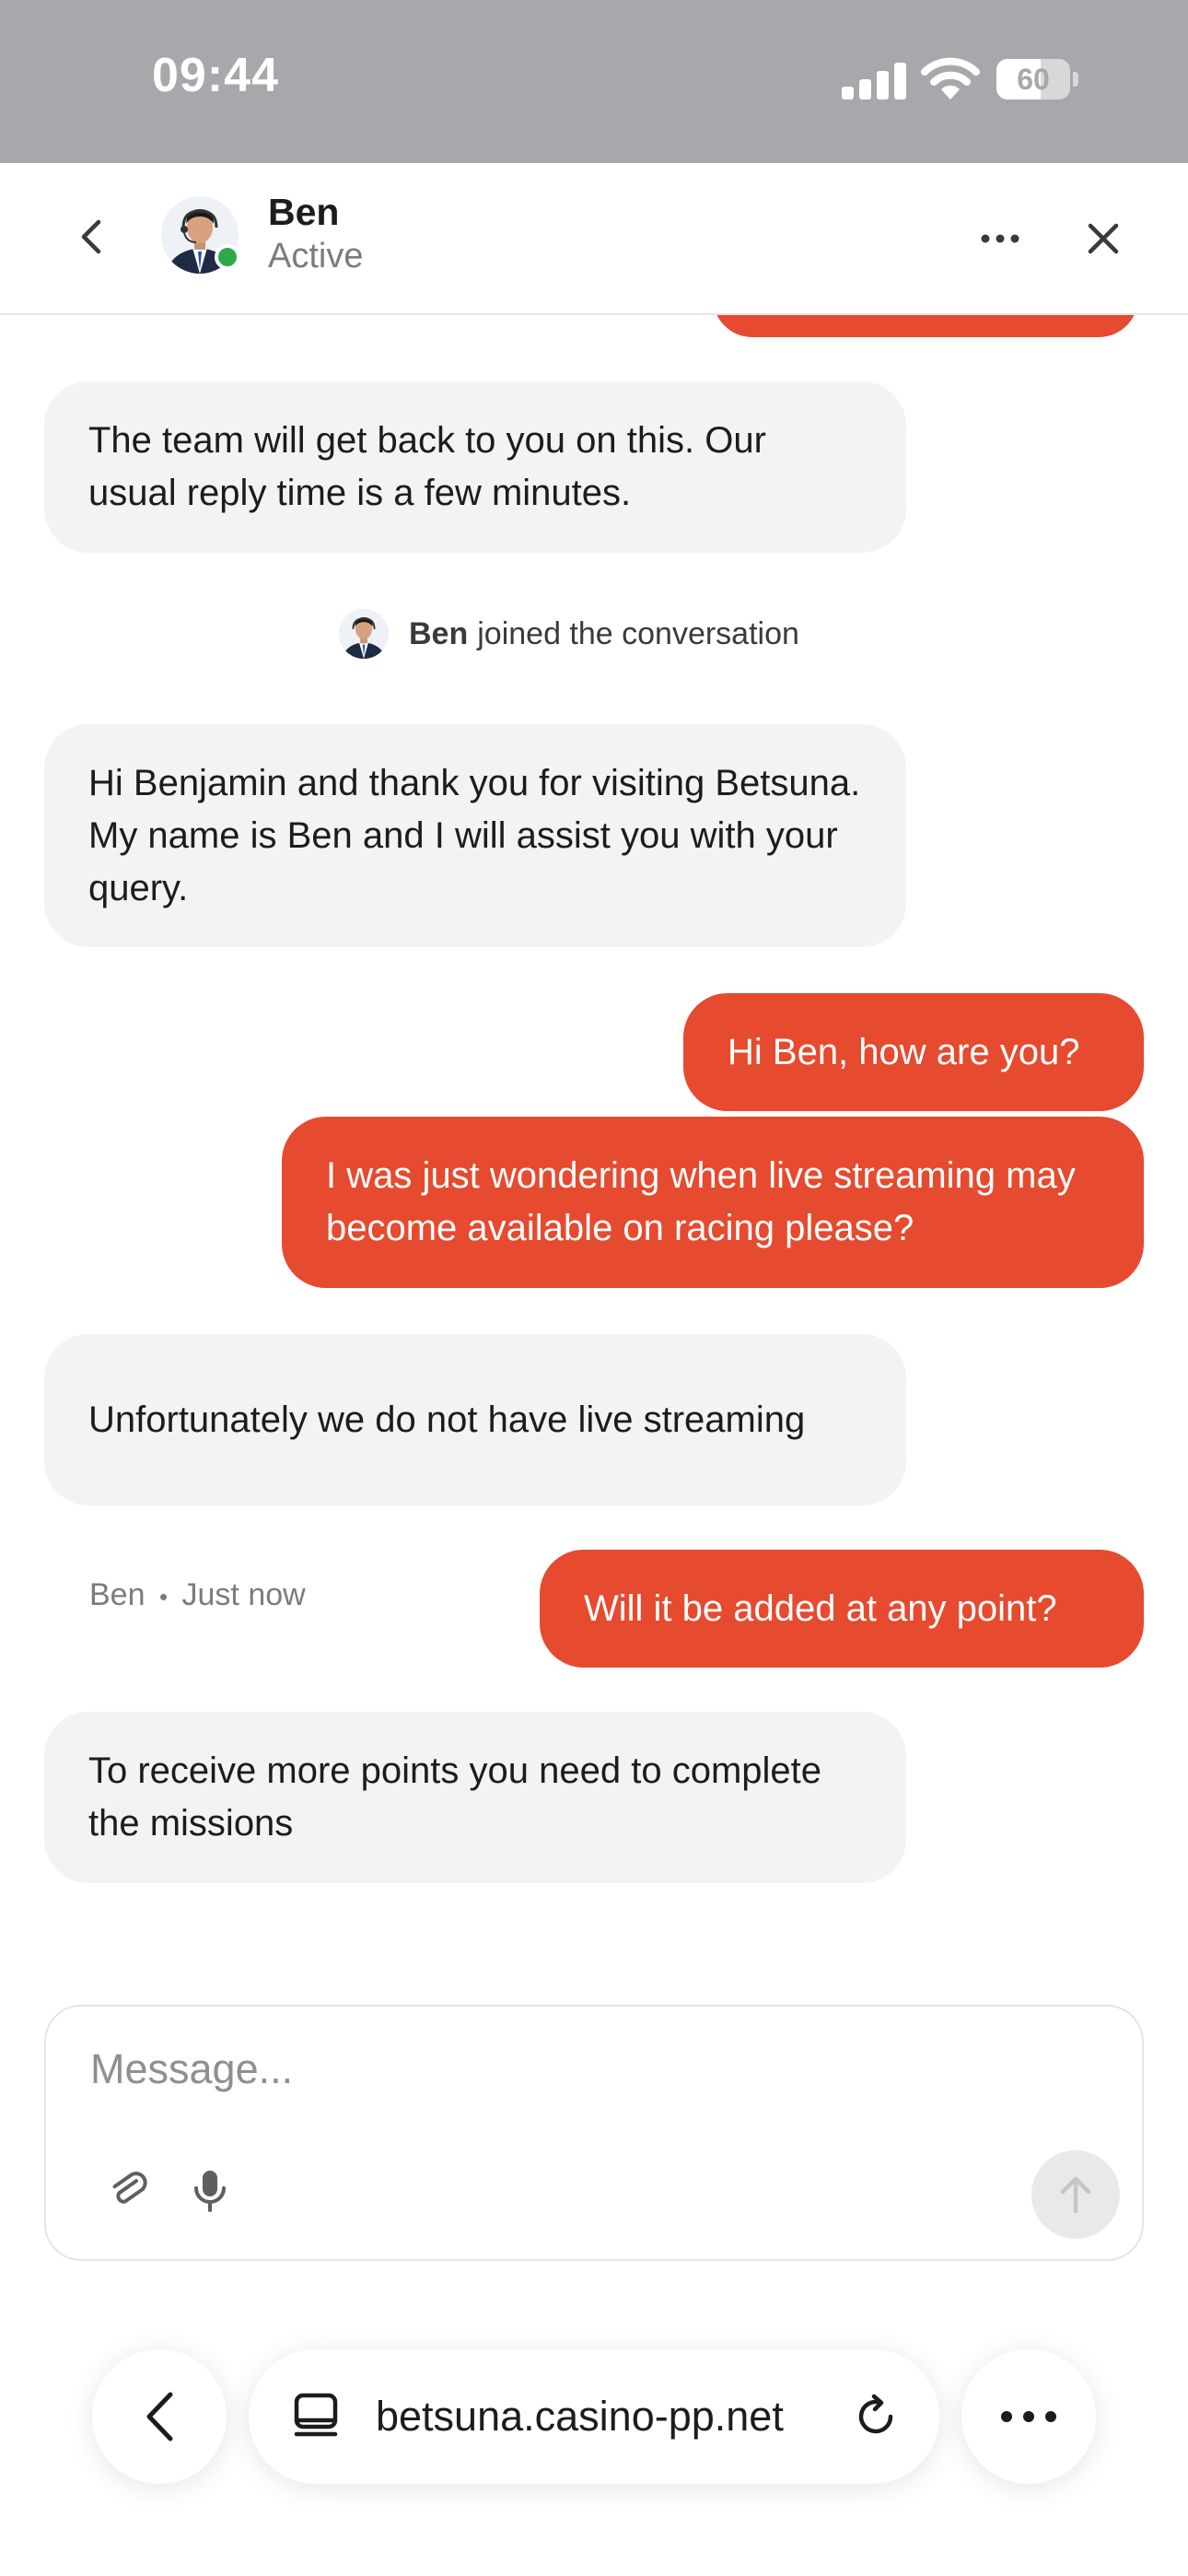 The height and width of the screenshot is (2576, 1188). I want to click on battery-level: 60, so click(1033, 79).